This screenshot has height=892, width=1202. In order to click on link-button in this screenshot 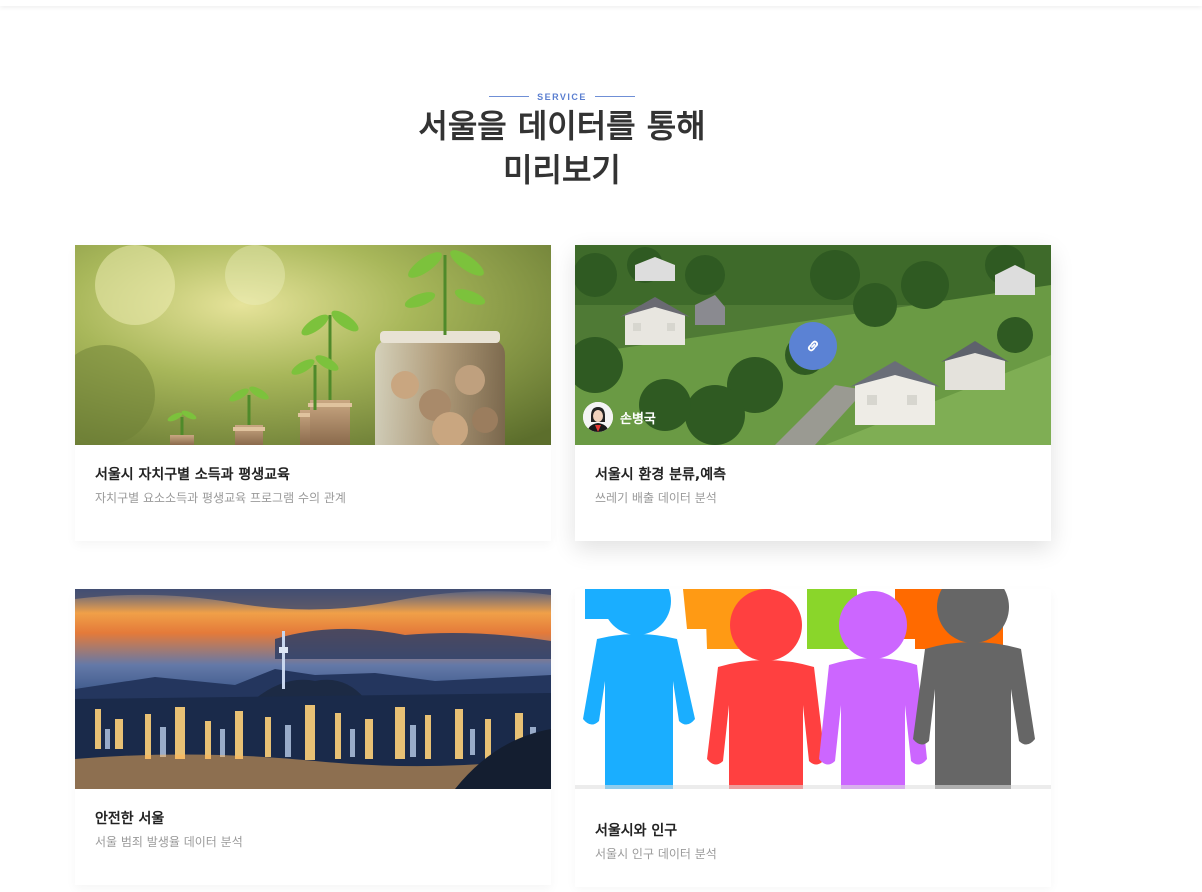, I will do `click(813, 346)`.